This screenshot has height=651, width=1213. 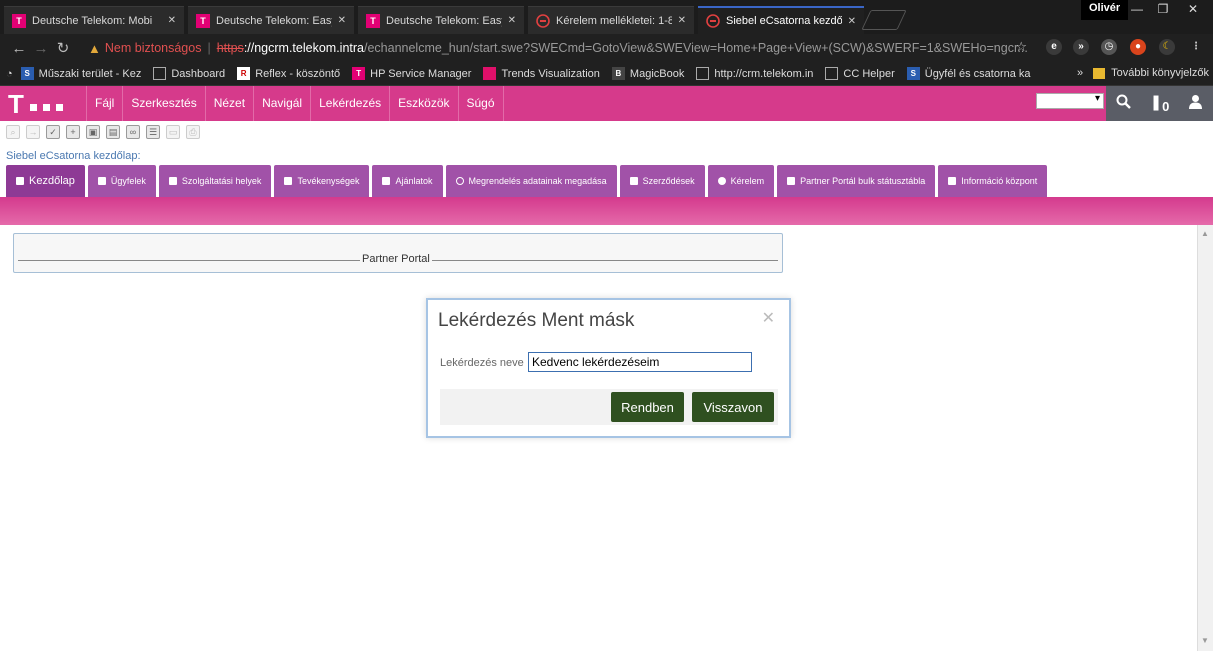 I want to click on bookmark-item: Trends Visualization, so click(x=541, y=73).